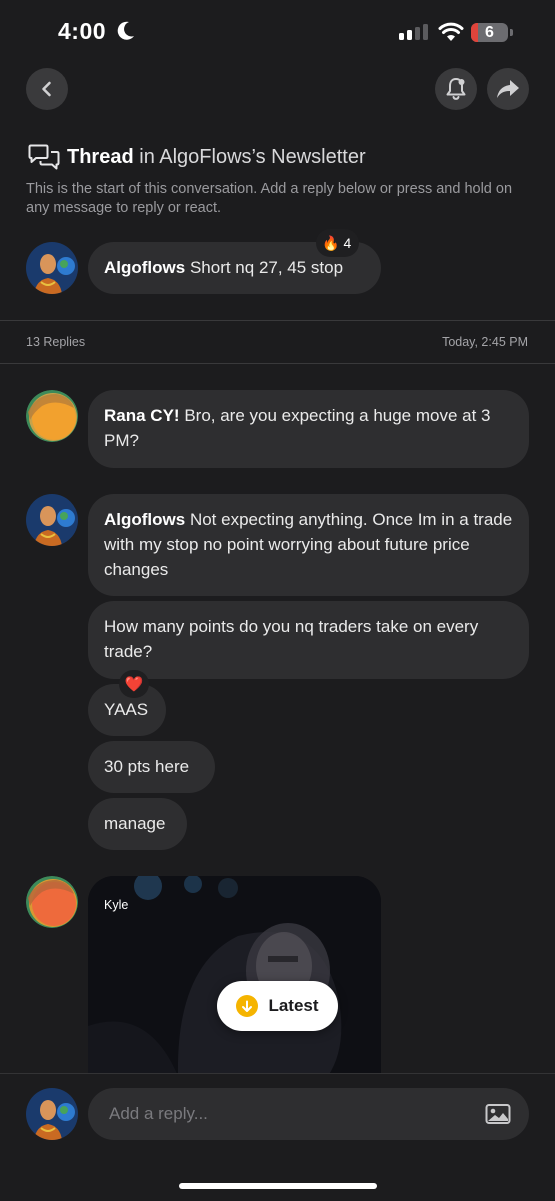 The width and height of the screenshot is (555, 1201). I want to click on heart-icon: ❤️, so click(134, 684).